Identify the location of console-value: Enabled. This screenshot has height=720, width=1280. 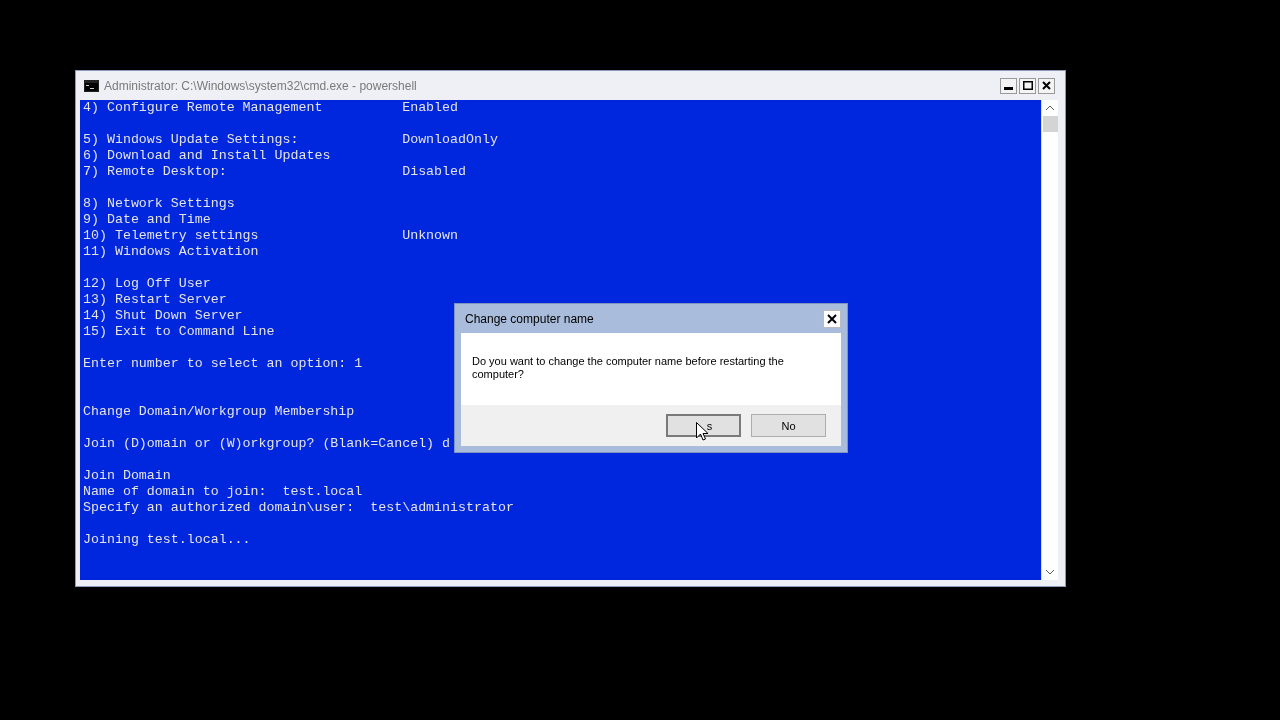
(430, 108).